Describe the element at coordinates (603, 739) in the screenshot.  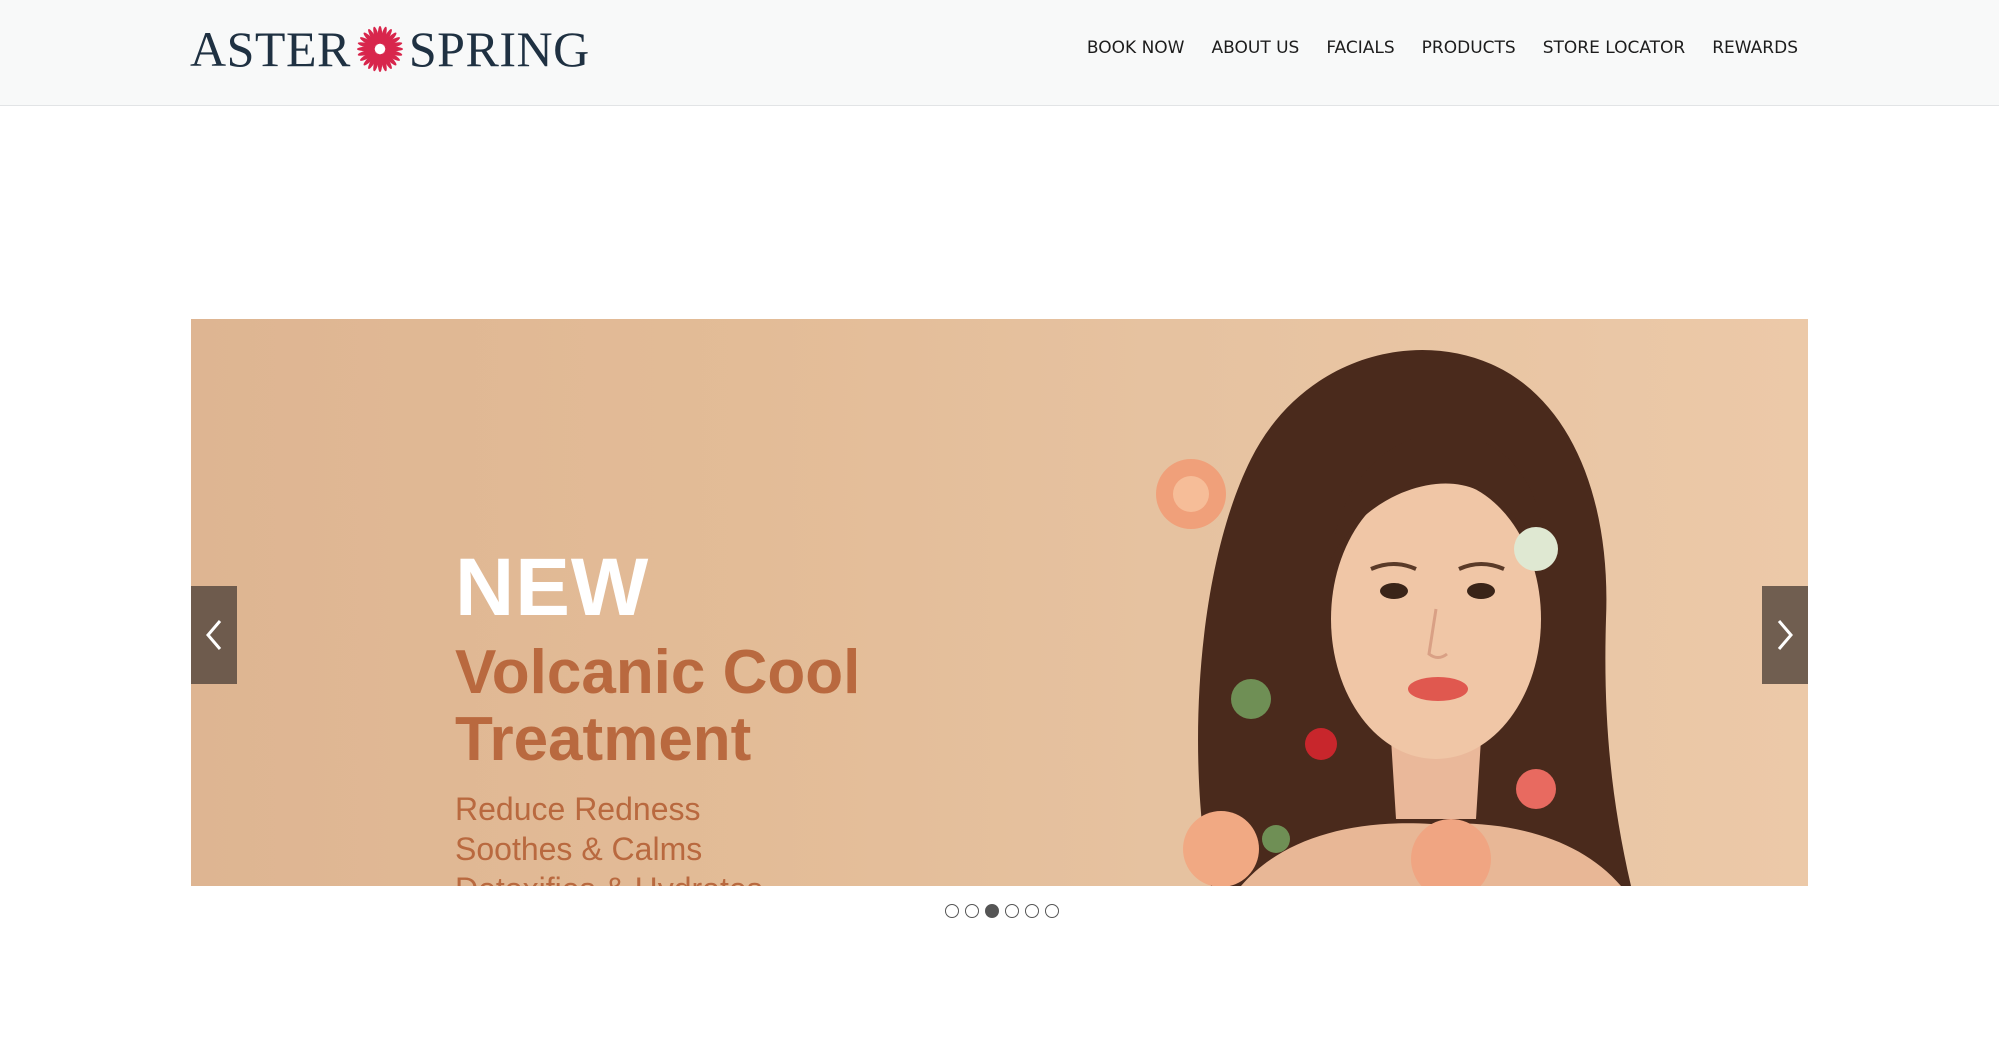
I see `hero-title-line2: Treatment` at that location.